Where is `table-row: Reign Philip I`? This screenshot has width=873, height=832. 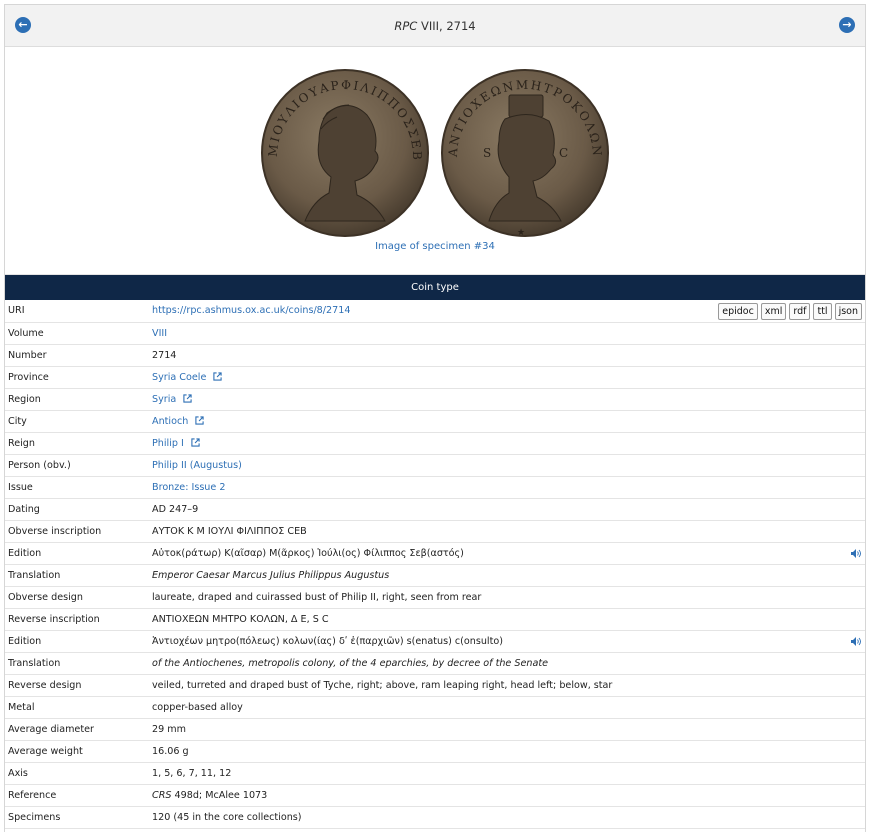
table-row: Reign Philip I is located at coordinates (435, 443).